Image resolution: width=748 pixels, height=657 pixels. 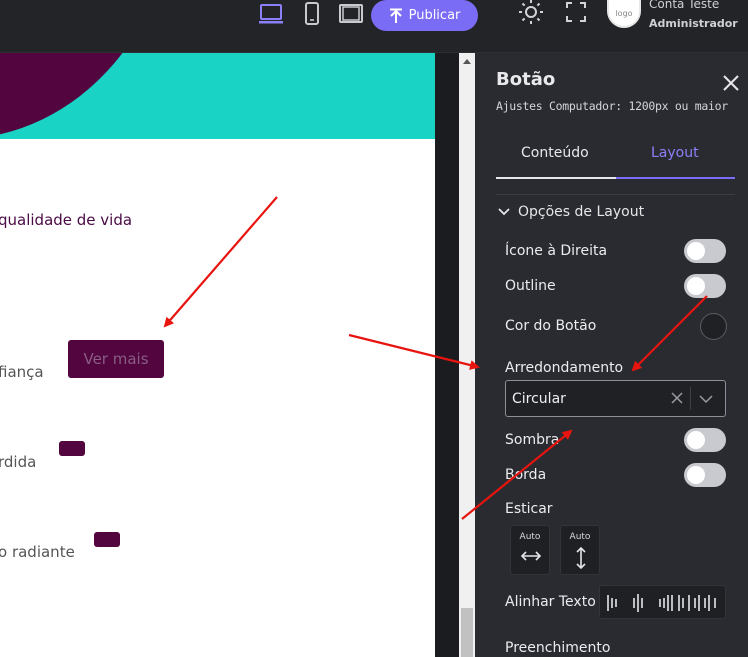 I want to click on avatar-logo: logo, so click(x=624, y=13).